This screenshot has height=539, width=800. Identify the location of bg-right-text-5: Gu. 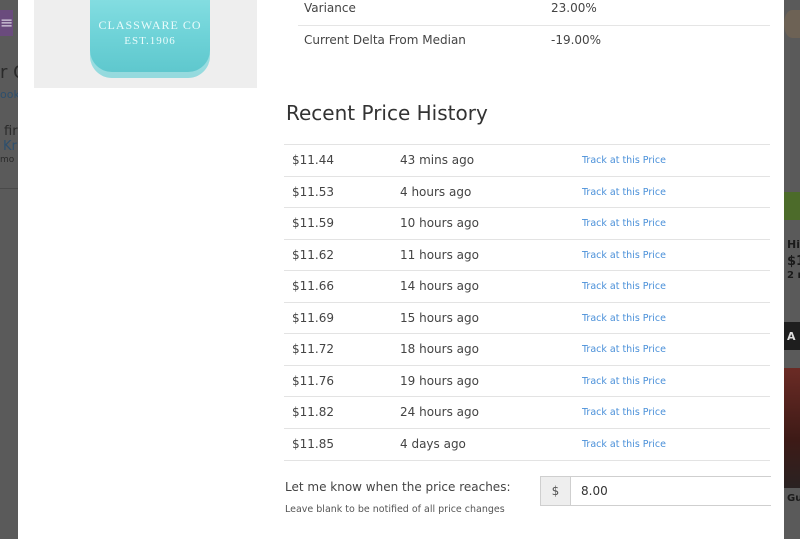
(793, 498).